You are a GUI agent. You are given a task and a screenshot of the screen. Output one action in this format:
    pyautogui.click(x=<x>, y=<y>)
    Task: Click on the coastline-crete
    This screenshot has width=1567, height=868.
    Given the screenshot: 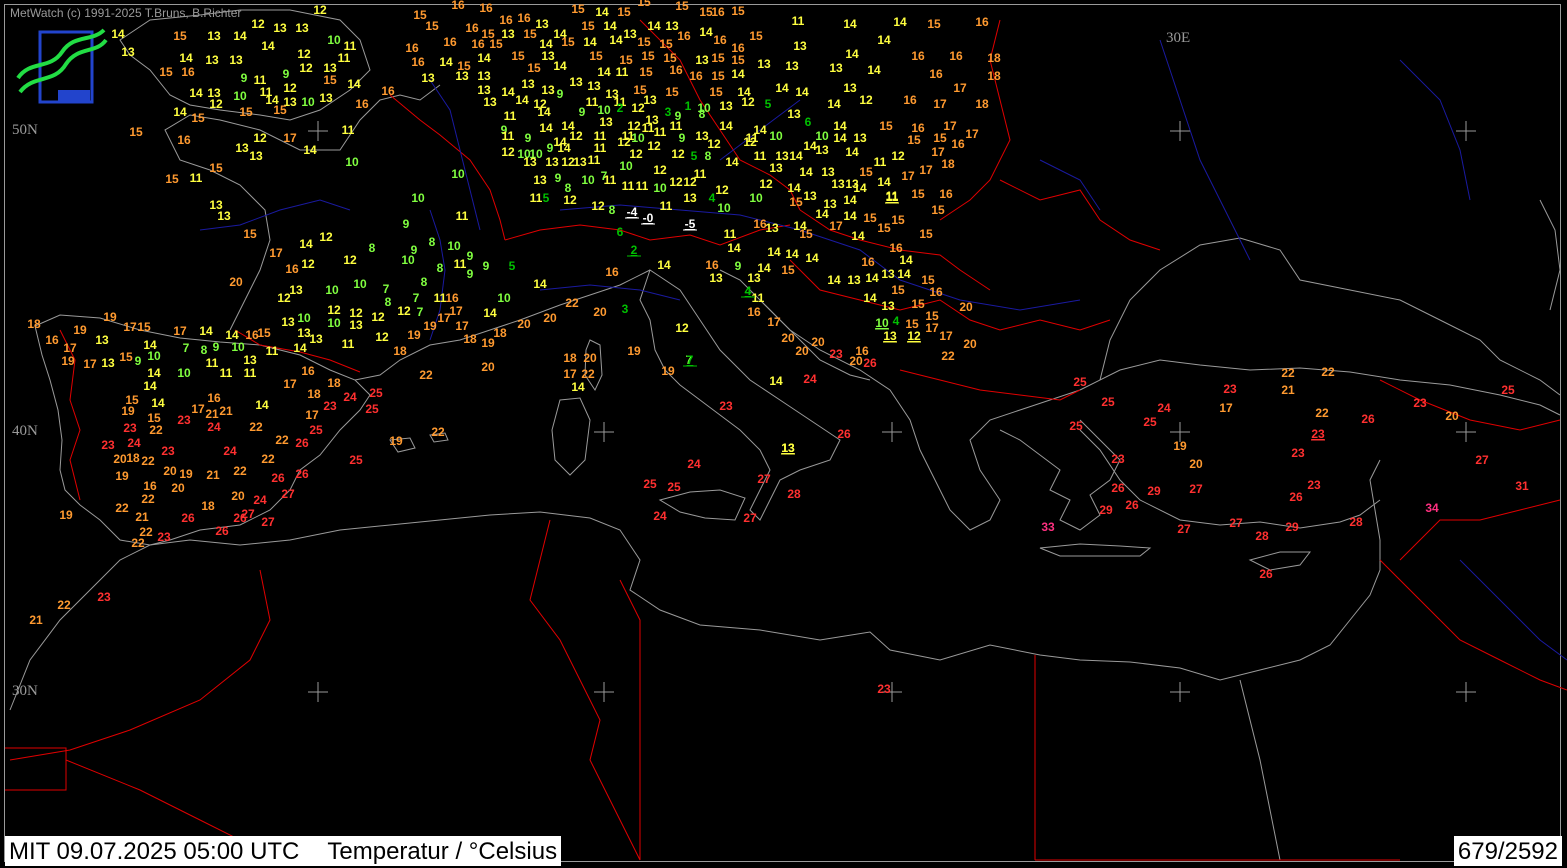 What is the action you would take?
    pyautogui.click(x=1095, y=550)
    